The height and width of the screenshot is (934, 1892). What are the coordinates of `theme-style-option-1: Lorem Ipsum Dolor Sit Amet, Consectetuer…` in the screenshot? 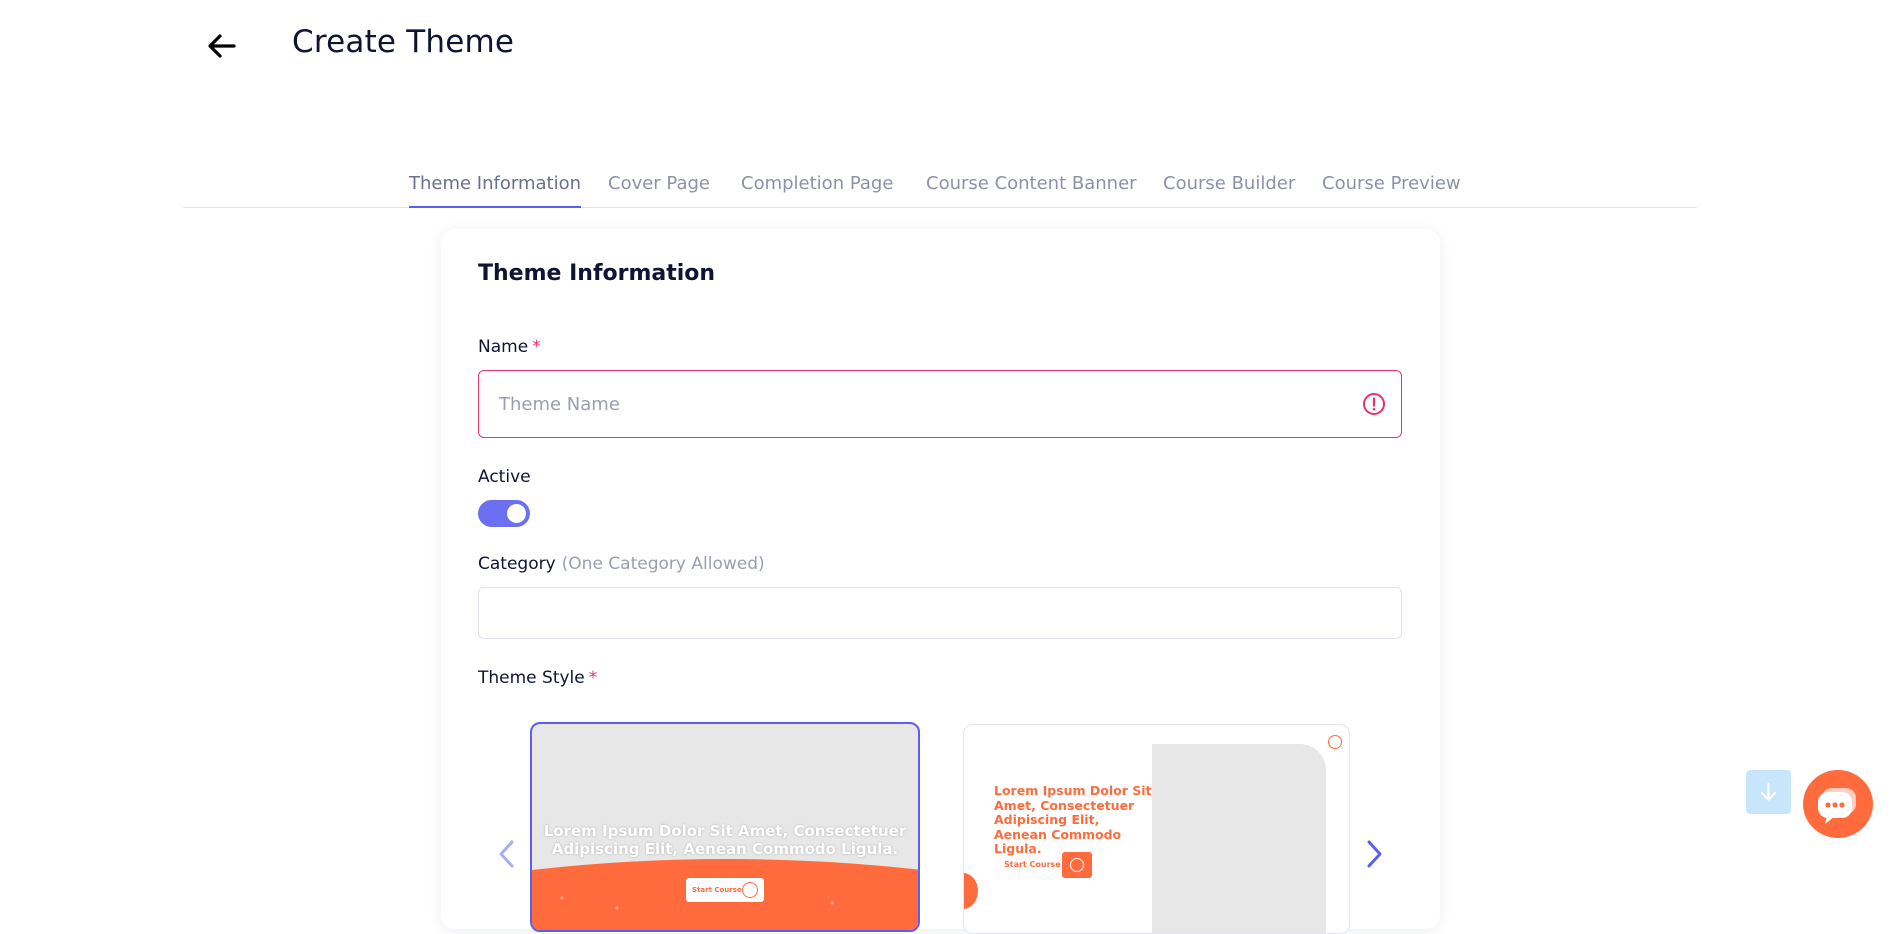 It's located at (725, 827).